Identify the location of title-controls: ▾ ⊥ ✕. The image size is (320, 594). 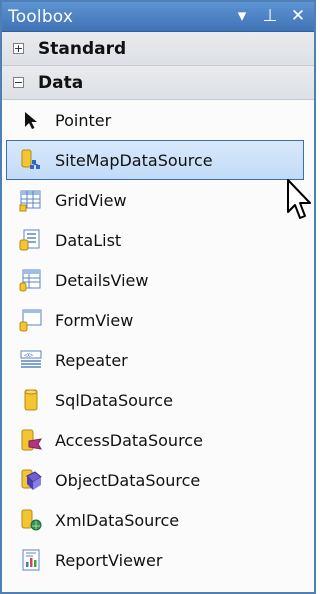
(270, 17).